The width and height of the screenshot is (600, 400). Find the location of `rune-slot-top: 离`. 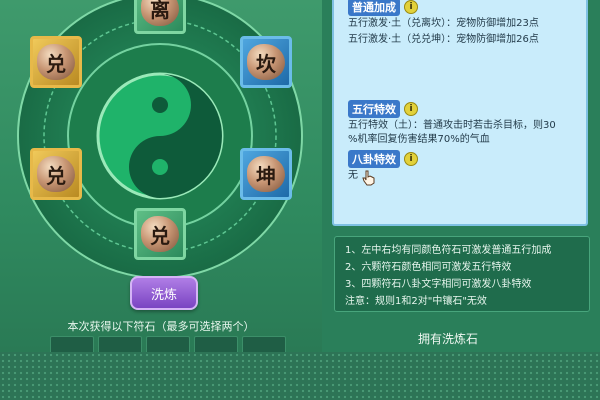

rune-slot-top: 离 is located at coordinates (160, 17).